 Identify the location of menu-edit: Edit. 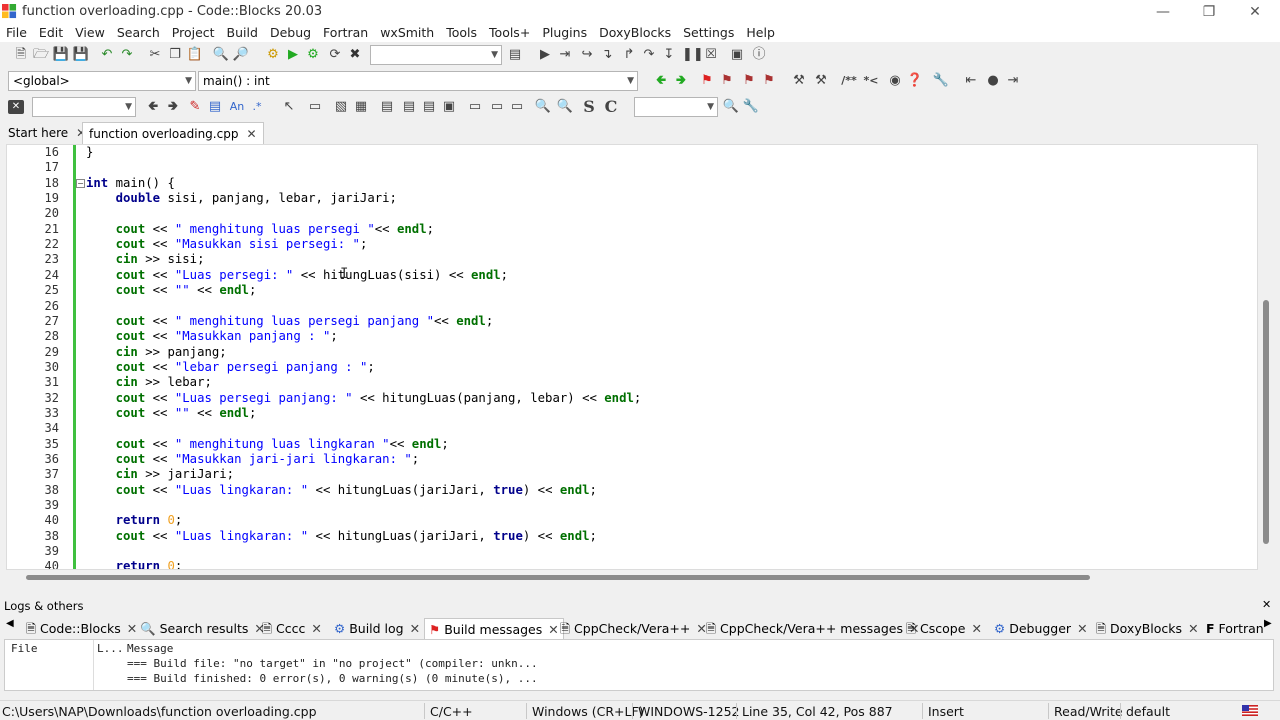
(51, 33).